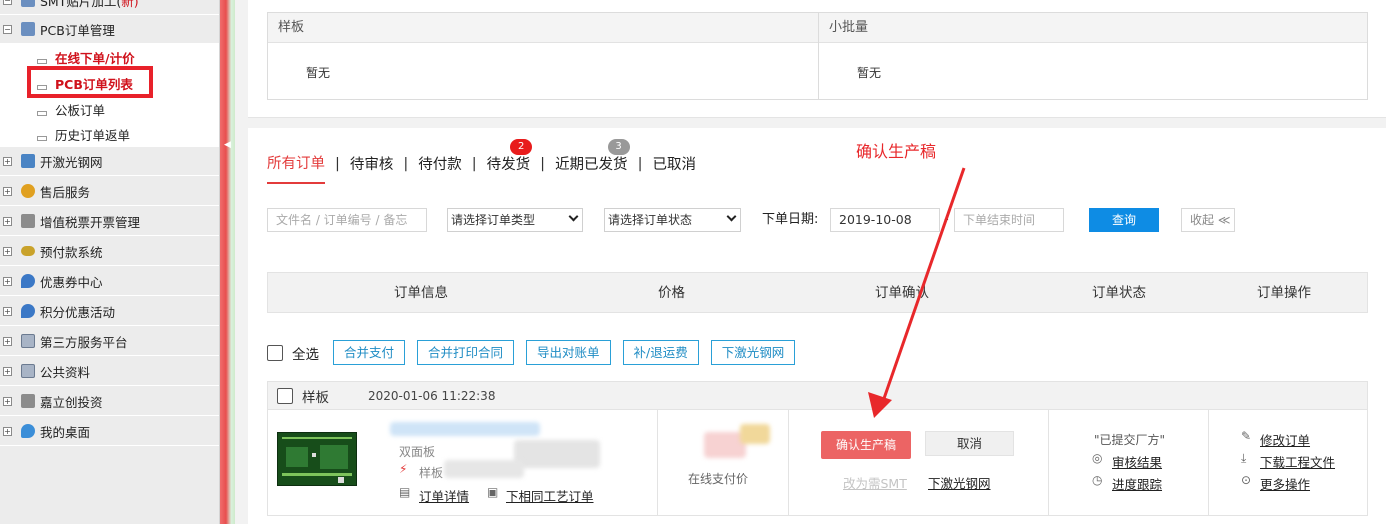  What do you see at coordinates (405, 492) in the screenshot?
I see `document-icon: ▤` at bounding box center [405, 492].